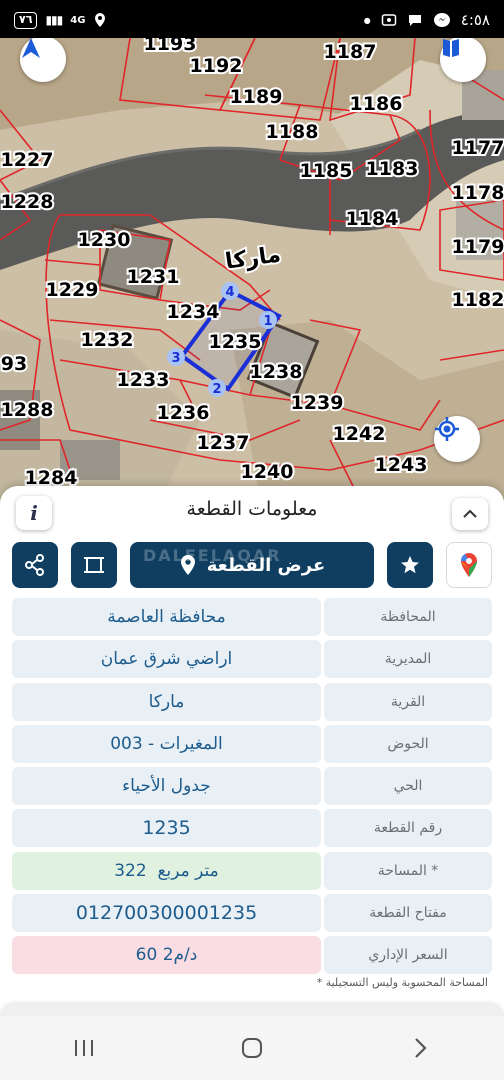 This screenshot has width=504, height=1080. What do you see at coordinates (14, 364) in the screenshot?
I see `parcel-label: 93` at bounding box center [14, 364].